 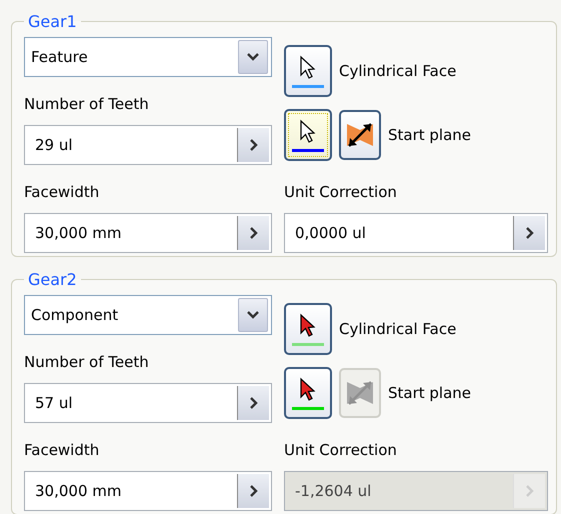 What do you see at coordinates (360, 135) in the screenshot?
I see `flip-button` at bounding box center [360, 135].